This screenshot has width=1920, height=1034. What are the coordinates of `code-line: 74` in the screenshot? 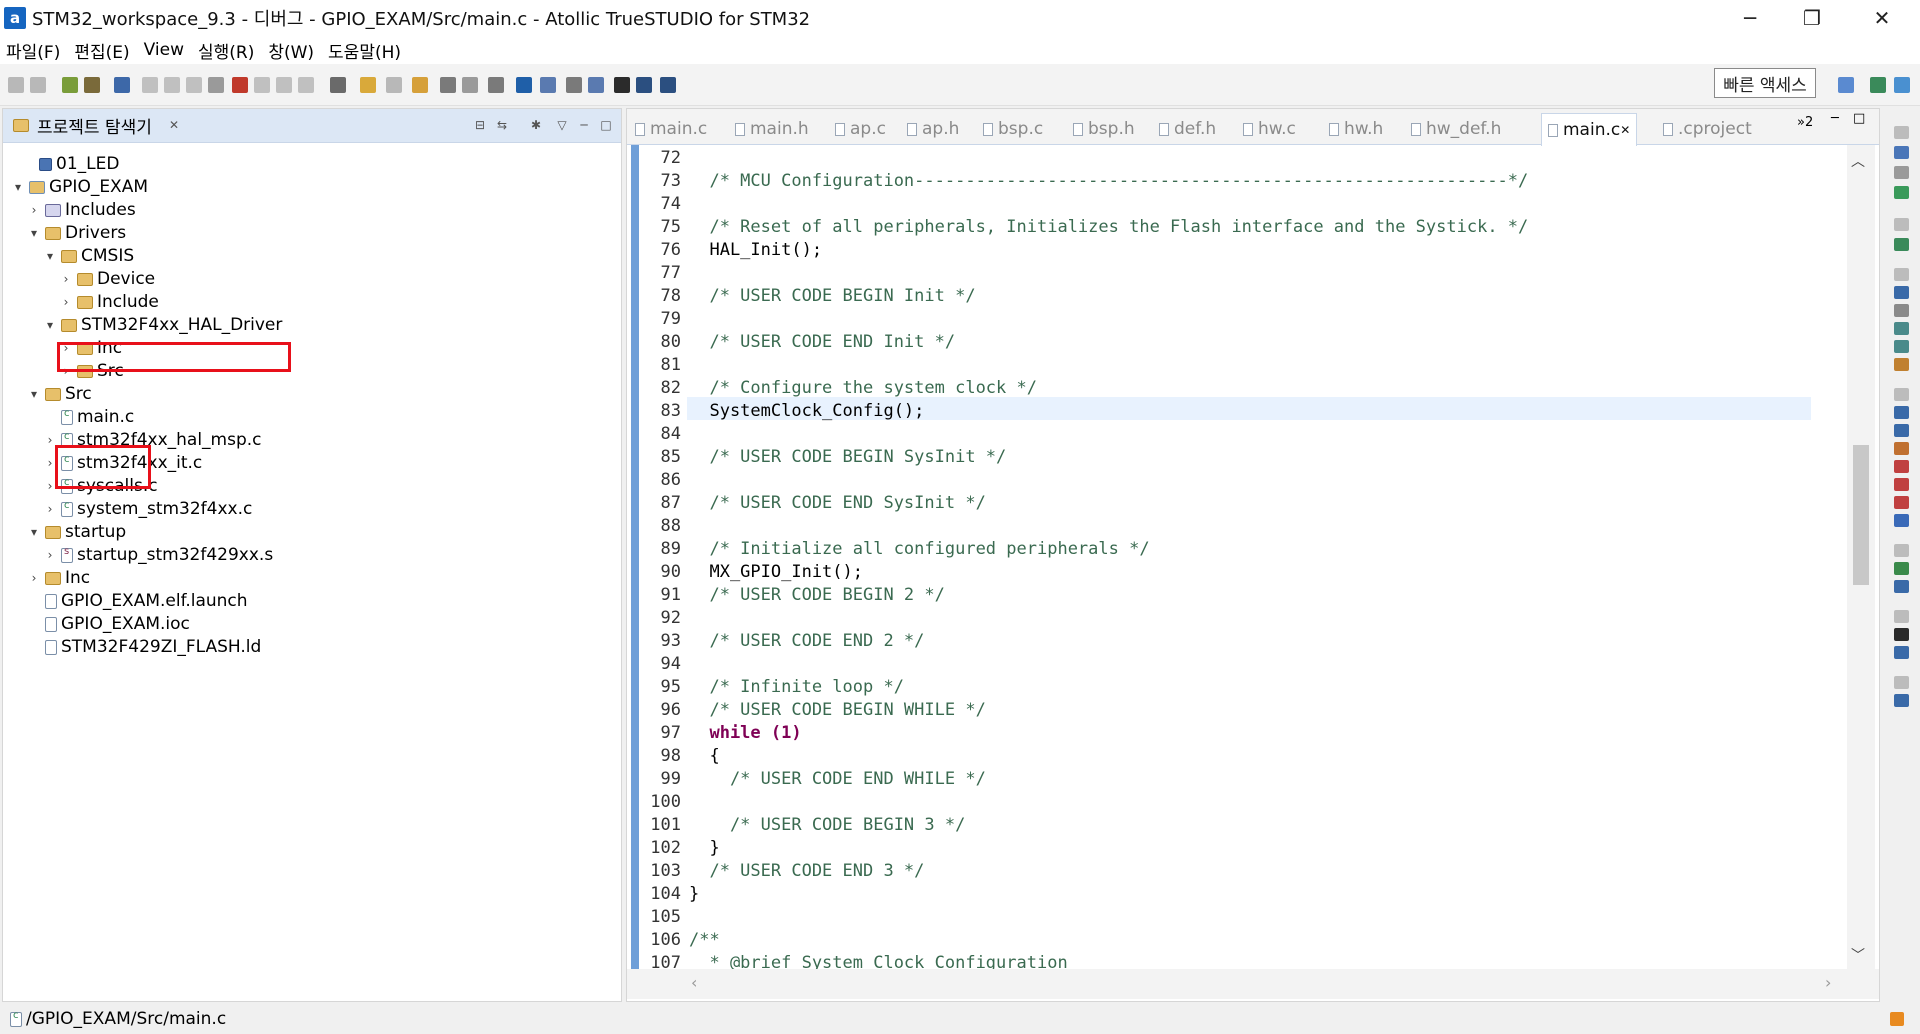 It's located at (665, 204).